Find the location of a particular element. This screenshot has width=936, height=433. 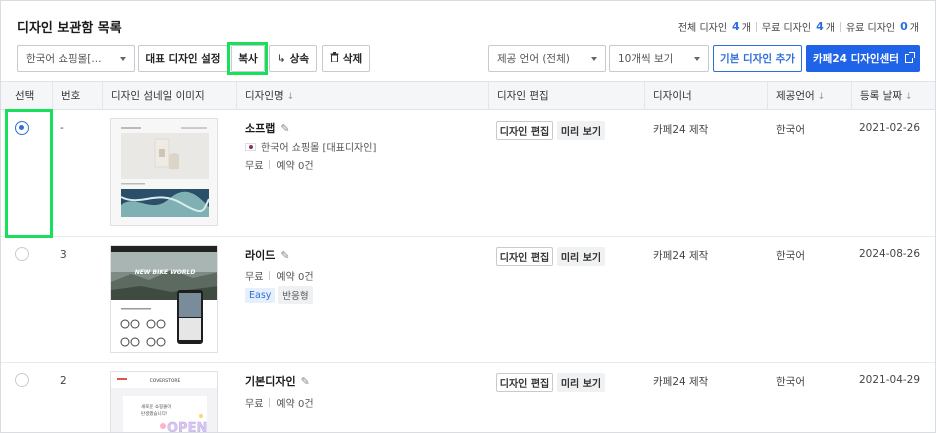

shop-info: 한국어 쇼핑몰 [대표디자인] is located at coordinates (310, 146).